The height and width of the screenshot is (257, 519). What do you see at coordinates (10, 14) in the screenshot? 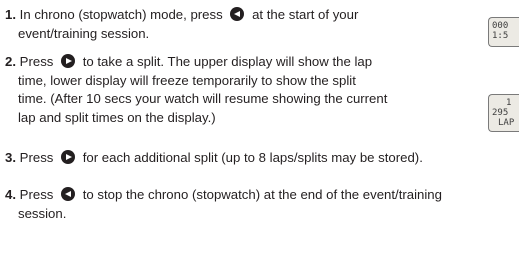
I see `step-number: 1.` at bounding box center [10, 14].